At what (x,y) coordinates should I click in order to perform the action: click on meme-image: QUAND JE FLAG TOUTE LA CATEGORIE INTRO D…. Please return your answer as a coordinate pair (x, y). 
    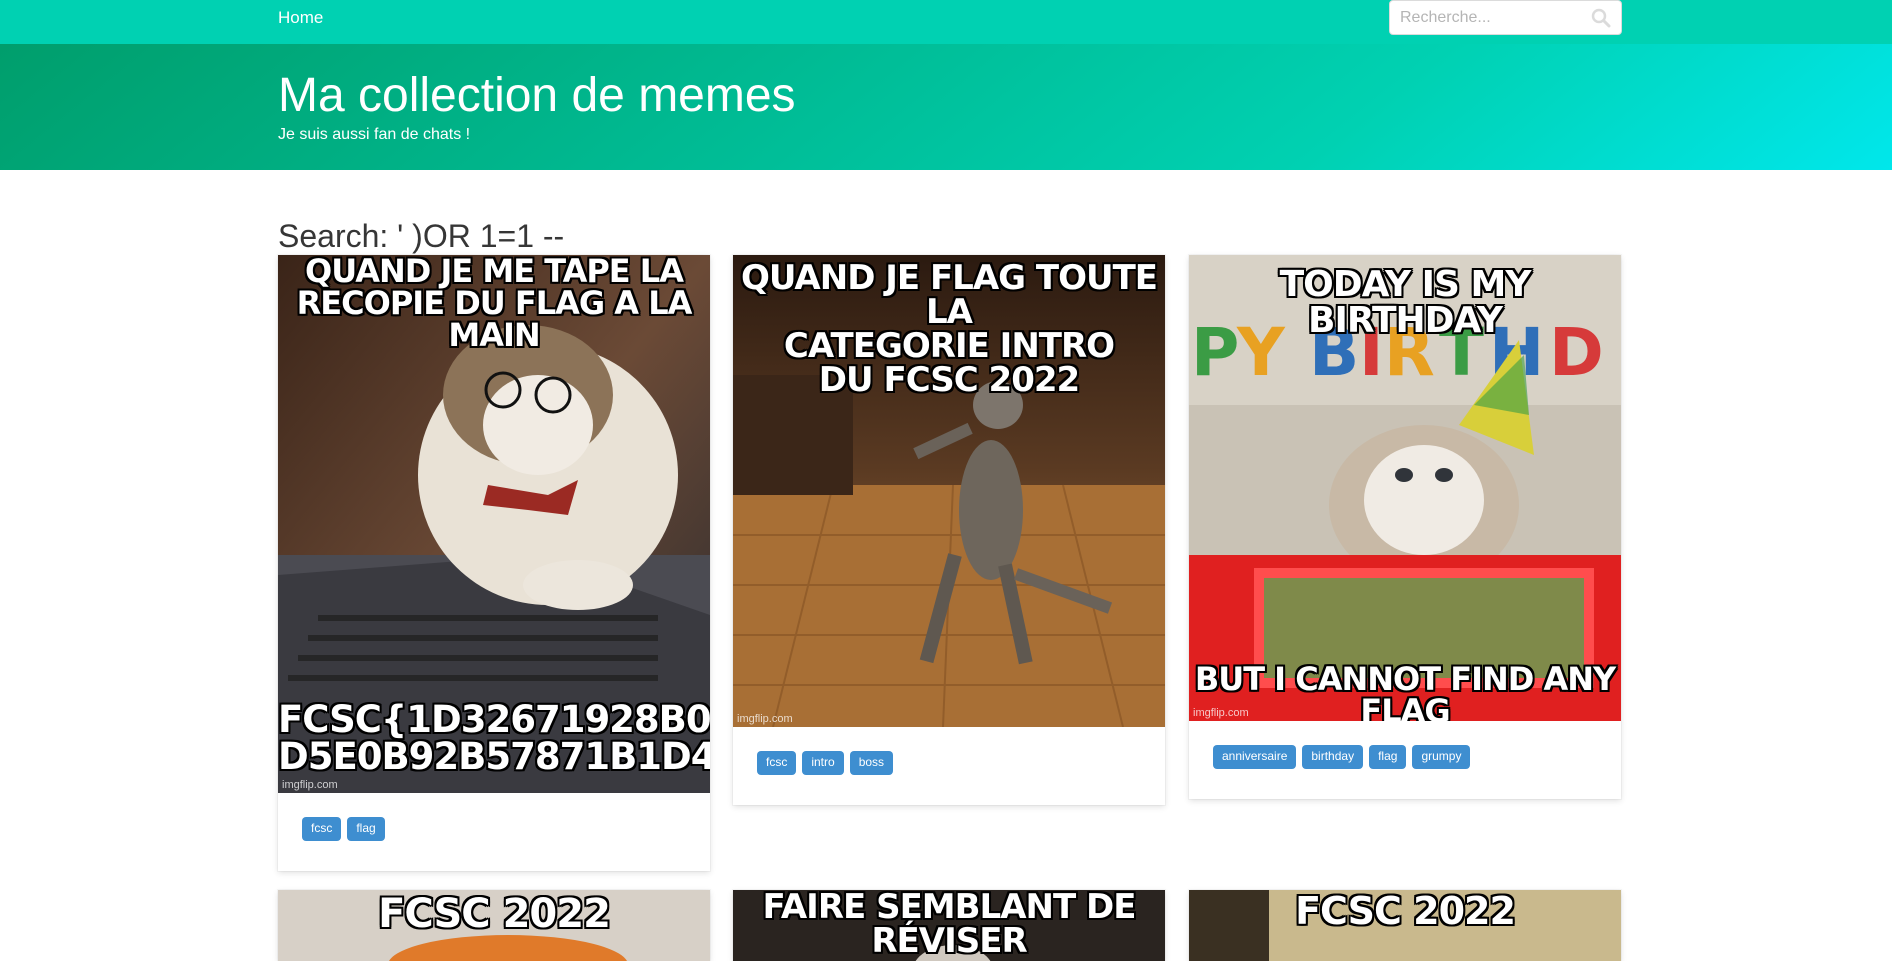
    Looking at the image, I should click on (949, 491).